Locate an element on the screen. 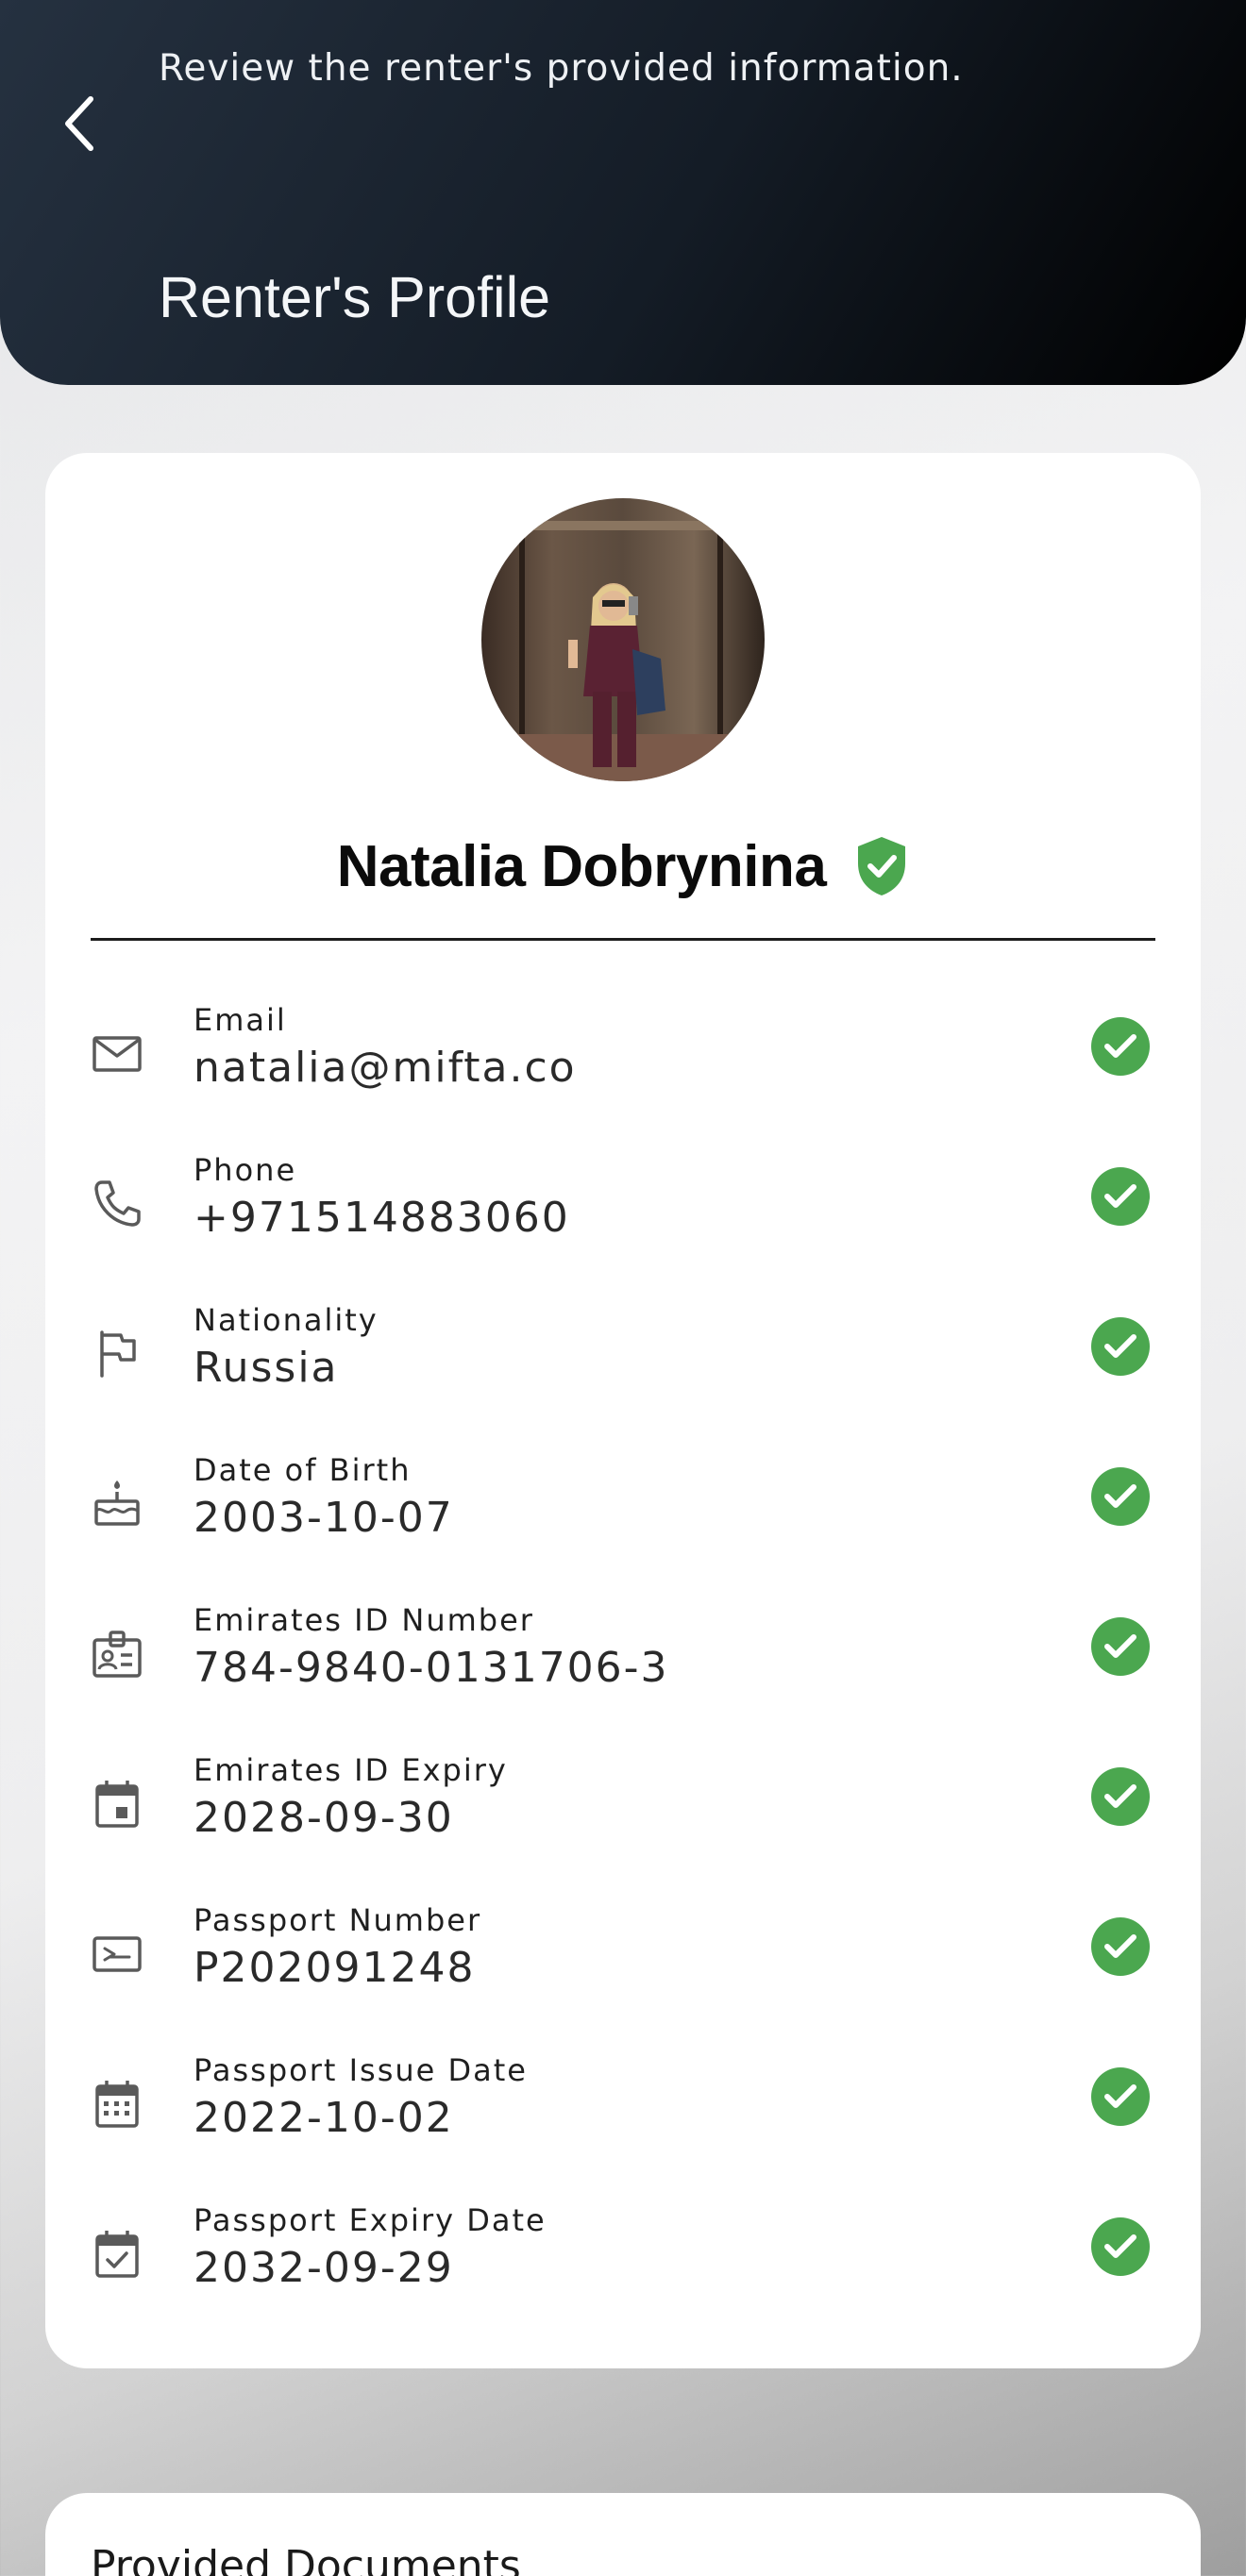  calendar-grid-icon is located at coordinates (117, 2104).